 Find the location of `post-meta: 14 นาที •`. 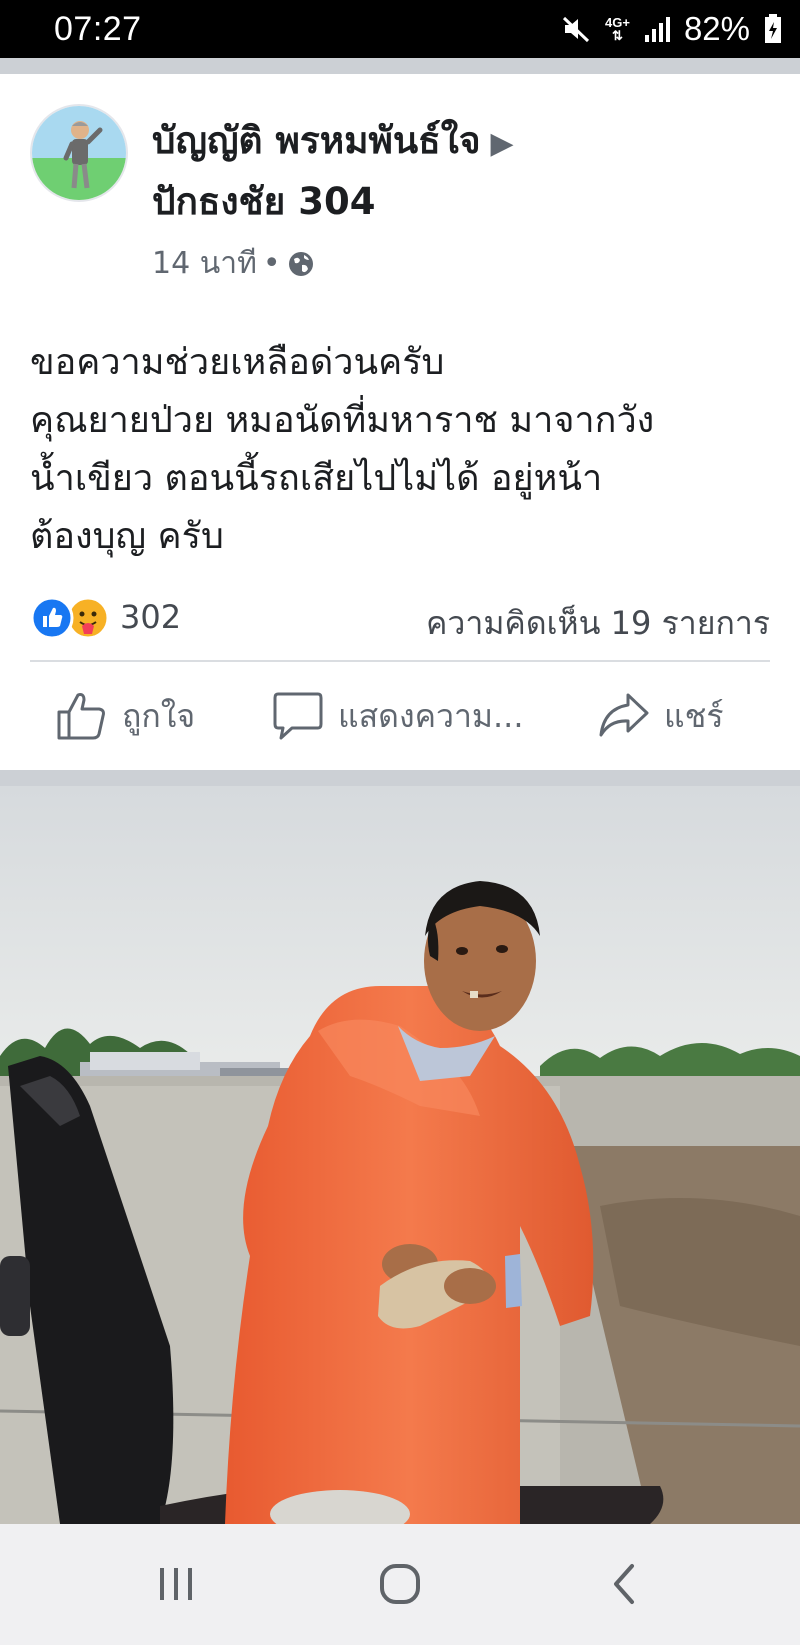

post-meta: 14 นาที • is located at coordinates (233, 263).